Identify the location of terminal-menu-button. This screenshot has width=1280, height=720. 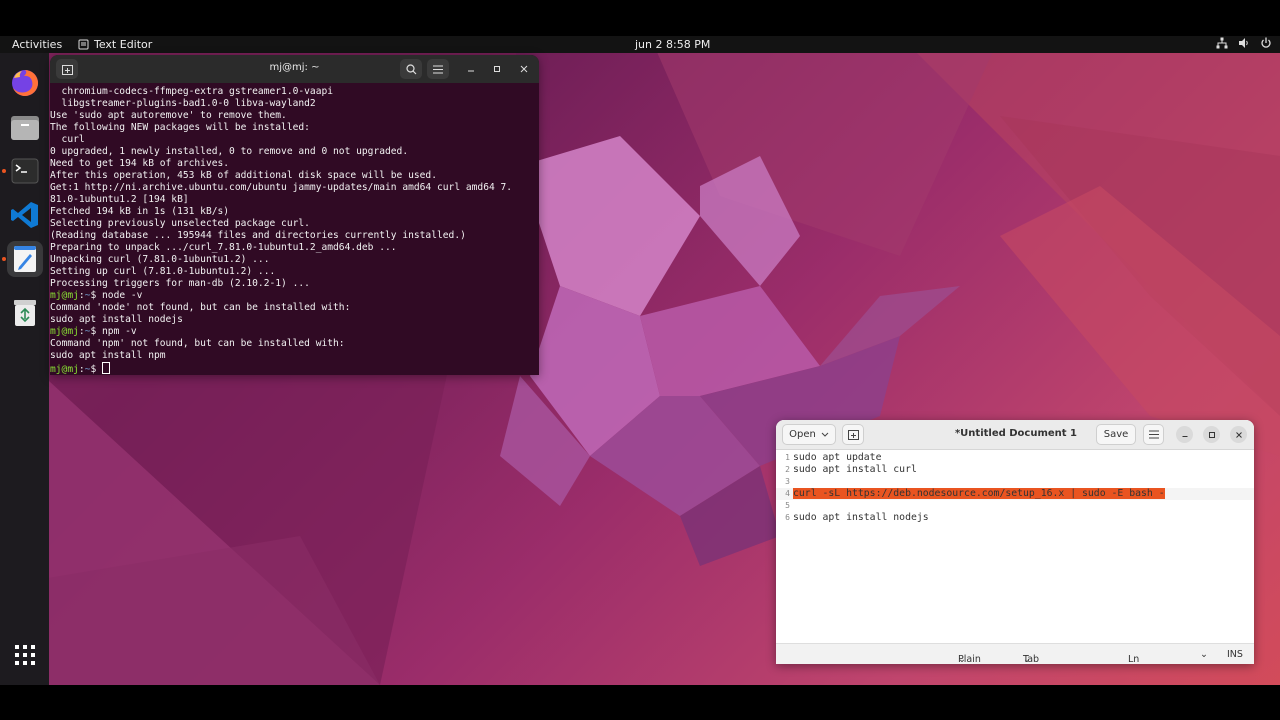
(438, 69).